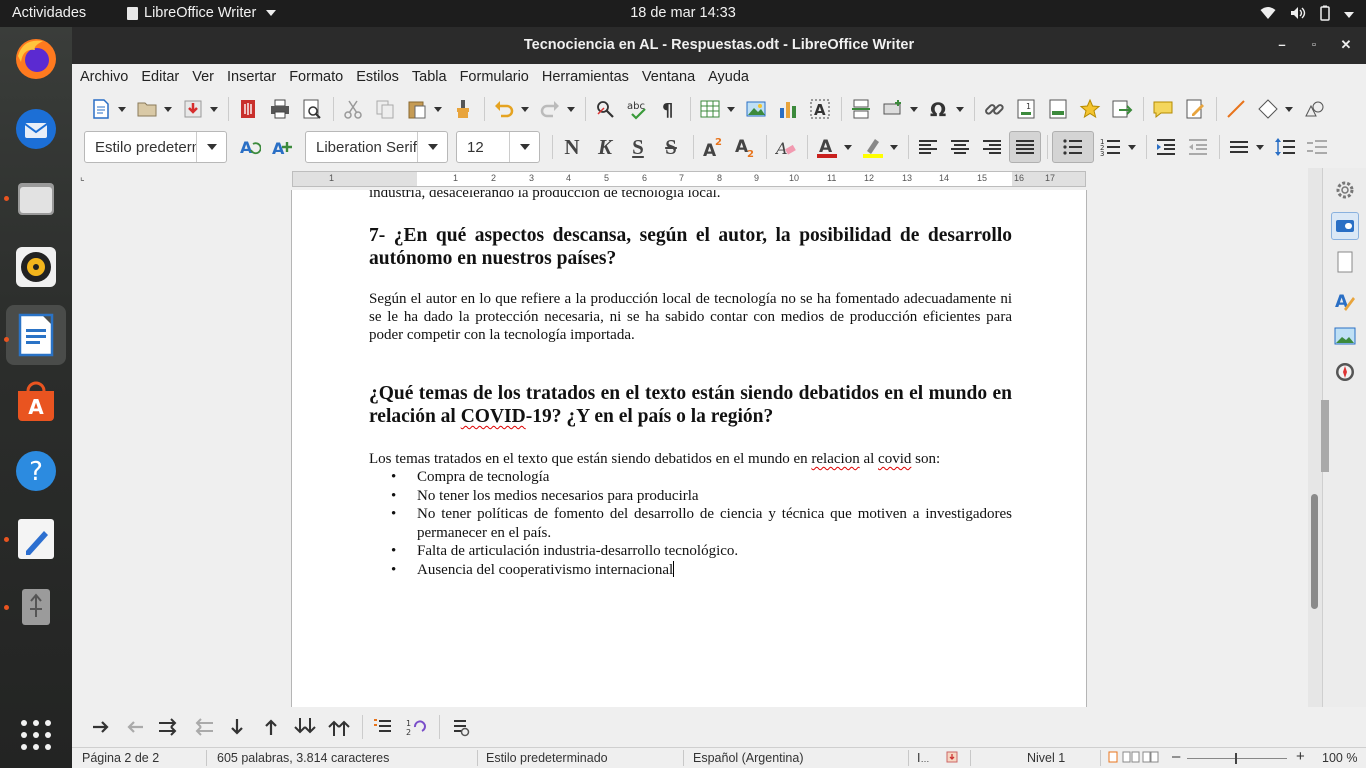 Image resolution: width=1366 pixels, height=768 pixels. Describe the element at coordinates (1025, 147) in the screenshot. I see `justify-icon` at that location.